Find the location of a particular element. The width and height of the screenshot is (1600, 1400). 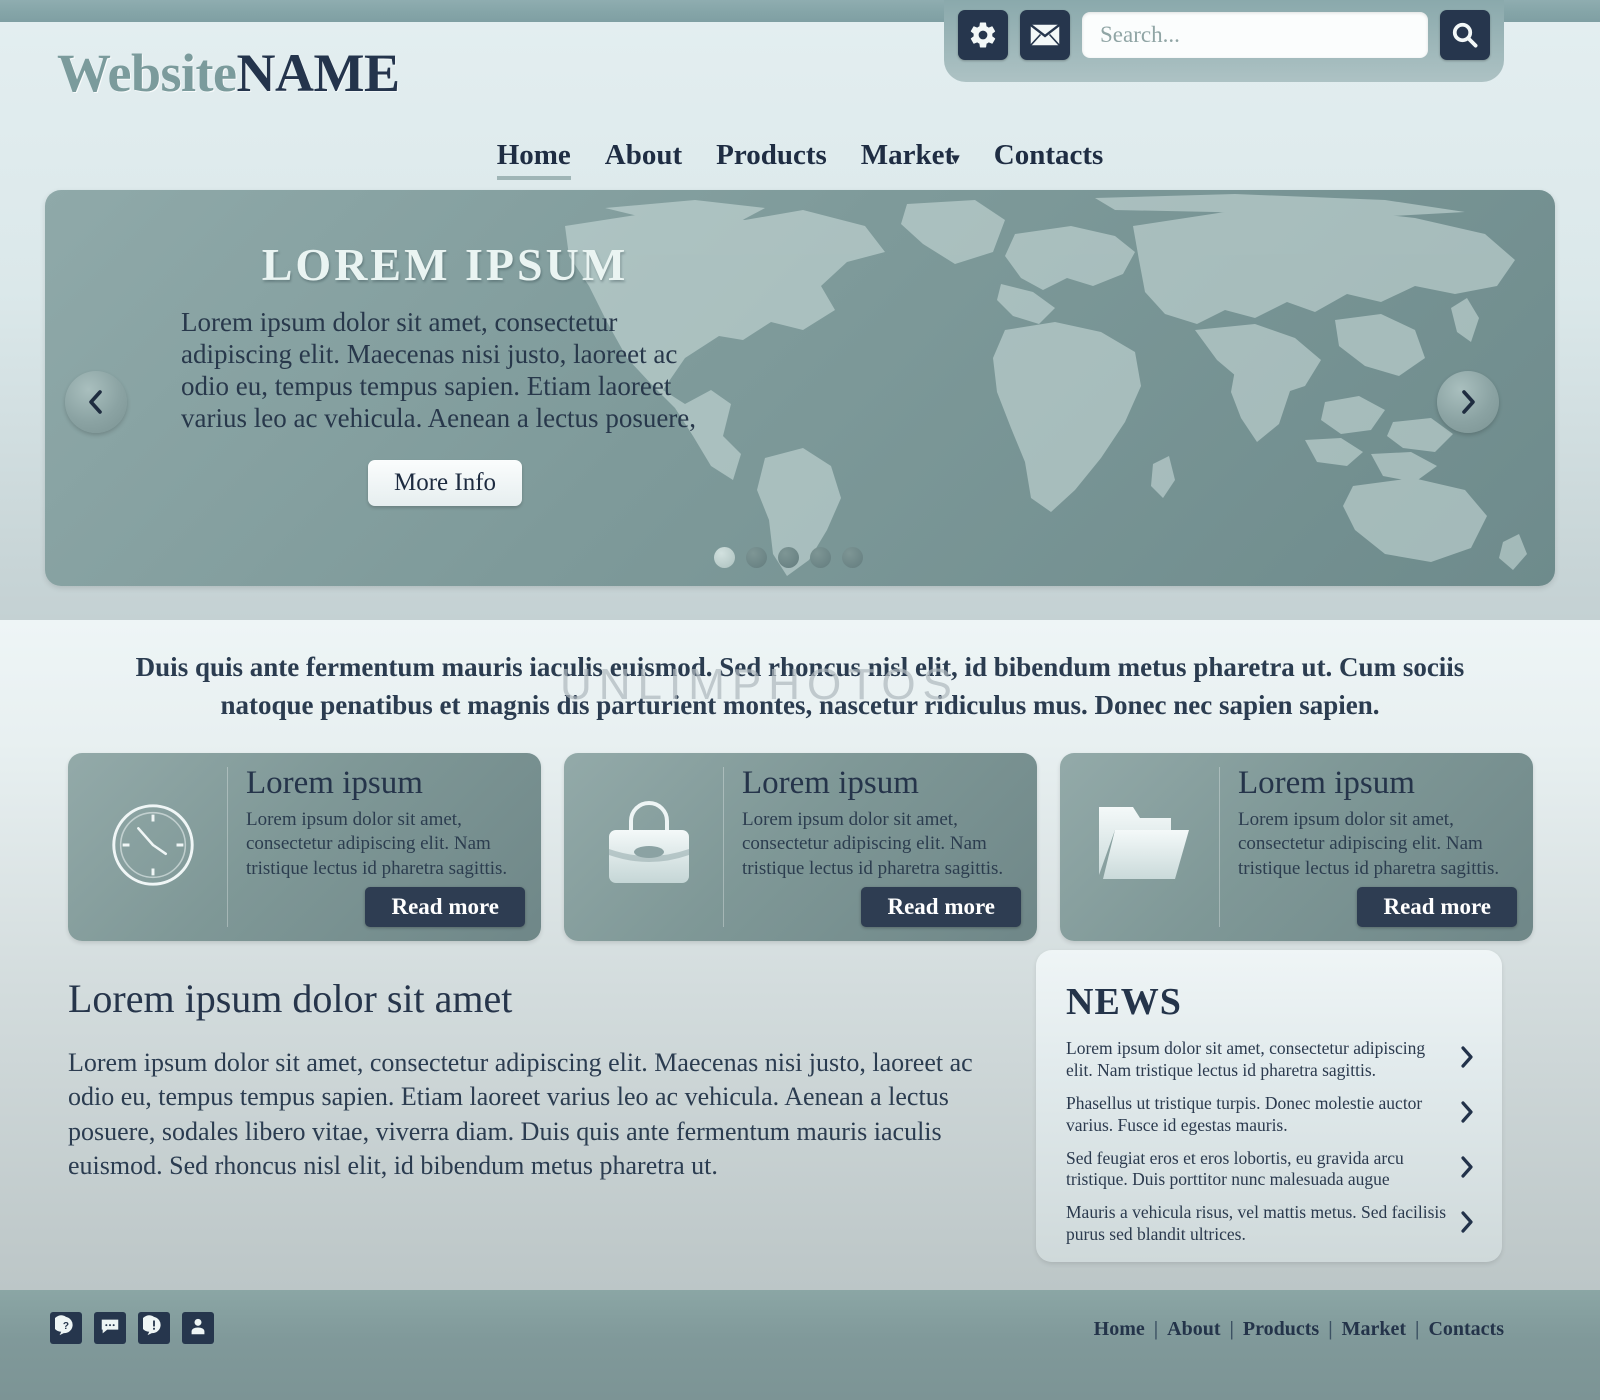

nav-label: Home is located at coordinates (533, 155).